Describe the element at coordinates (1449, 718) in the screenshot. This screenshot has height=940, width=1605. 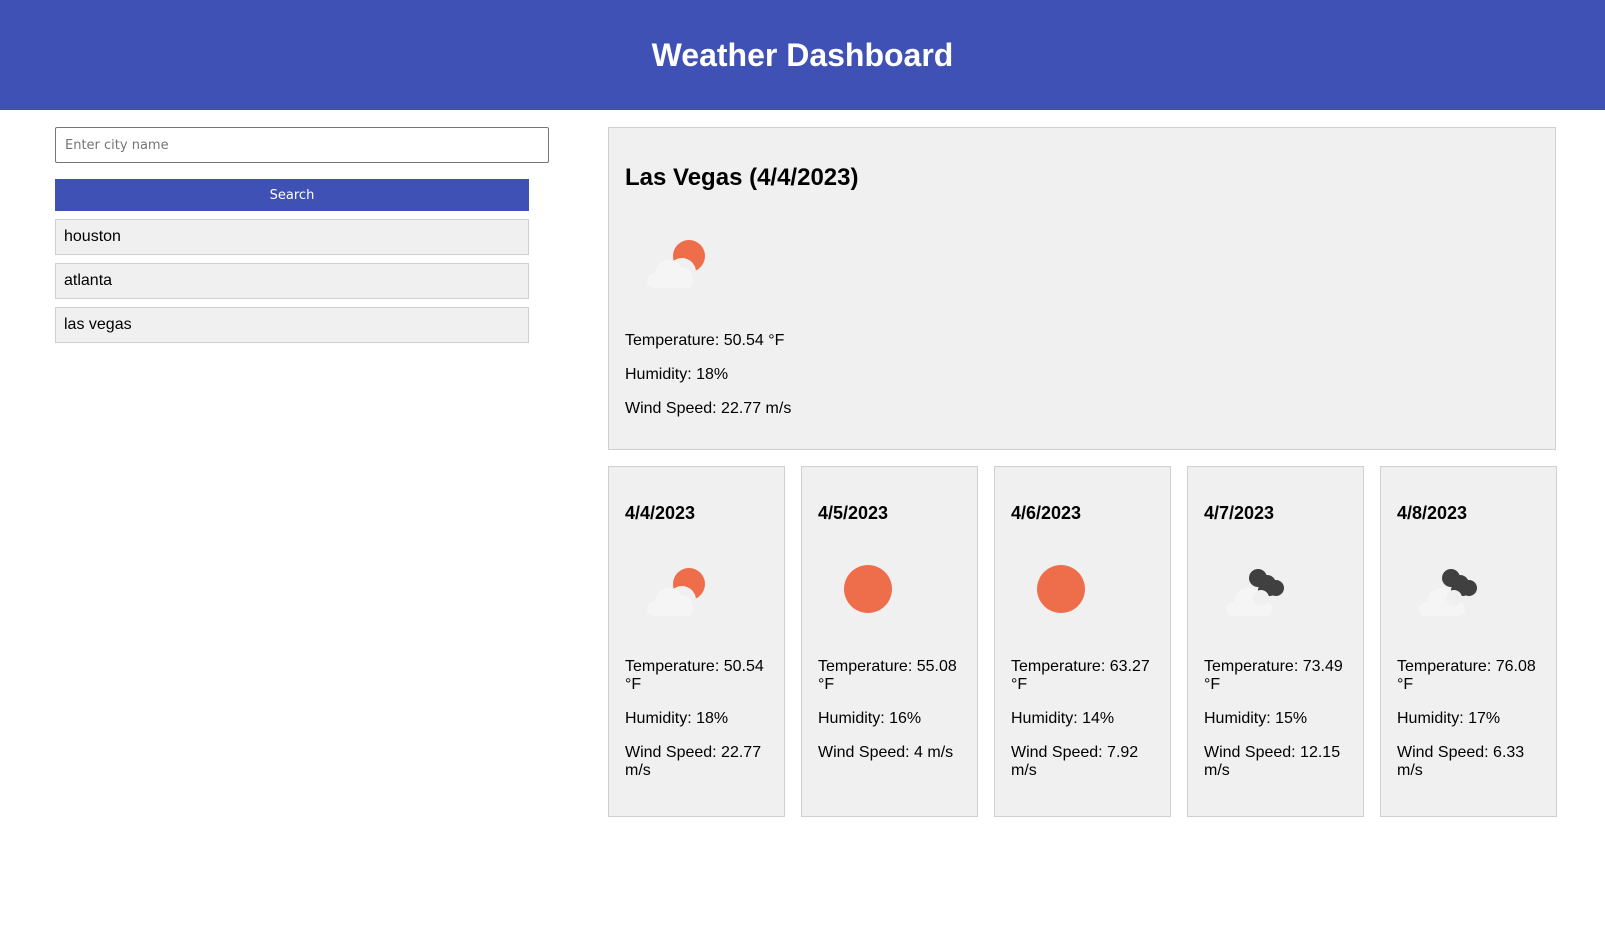
I see `forecast-humidity: Humidity: 17%` at that location.